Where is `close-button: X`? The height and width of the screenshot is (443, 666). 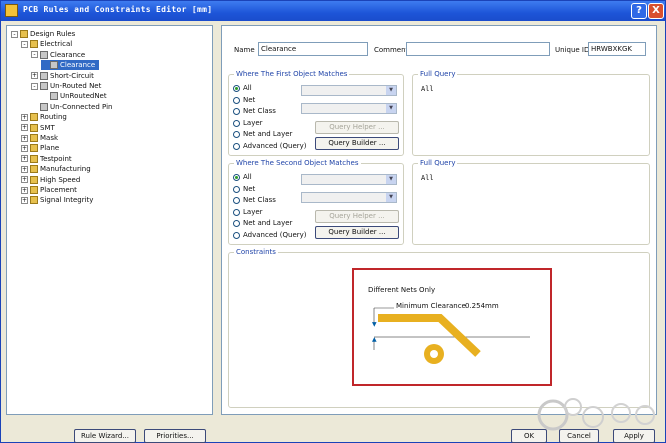 close-button: X is located at coordinates (656, 11).